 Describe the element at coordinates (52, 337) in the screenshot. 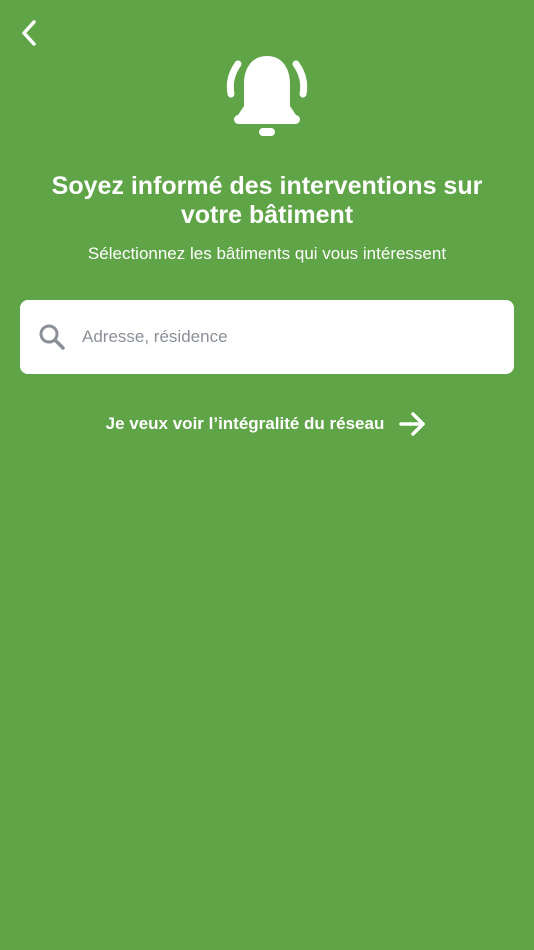

I see `search-icon` at that location.